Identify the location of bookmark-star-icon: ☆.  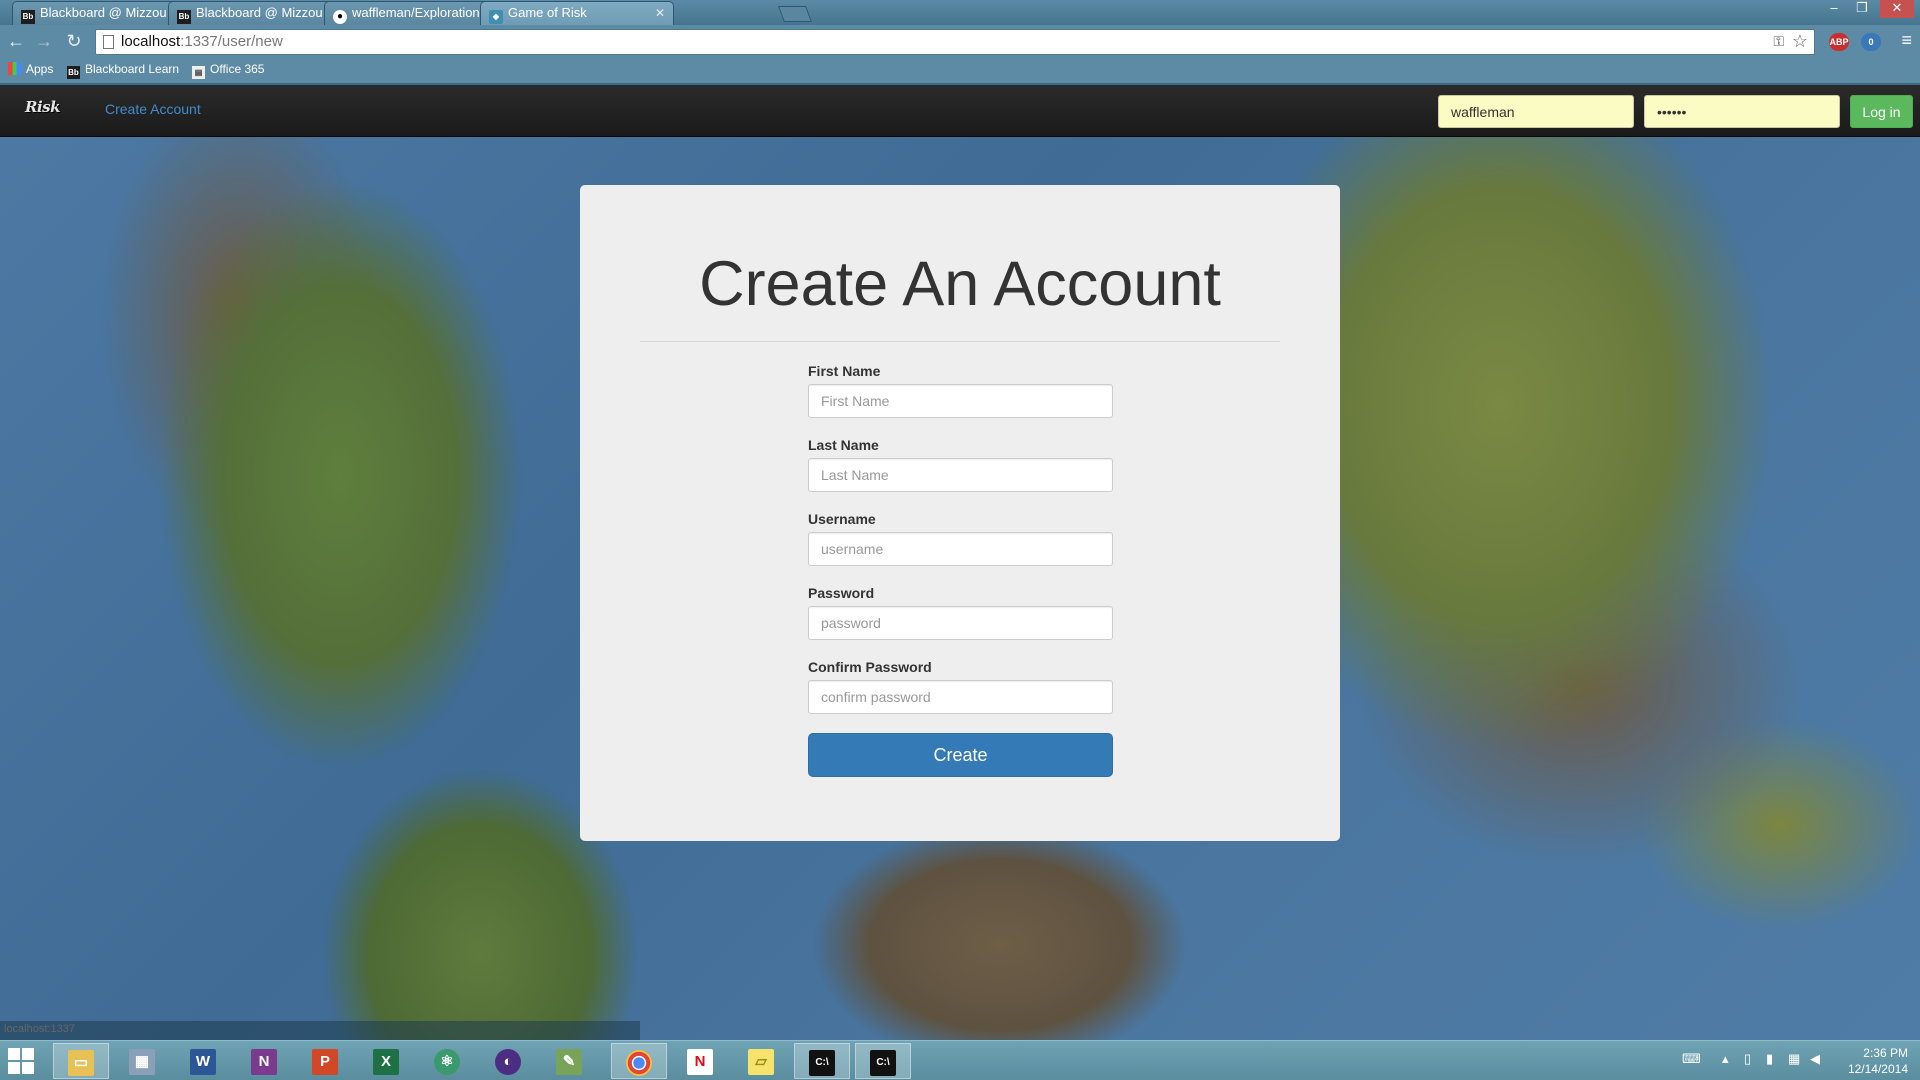
(1800, 41).